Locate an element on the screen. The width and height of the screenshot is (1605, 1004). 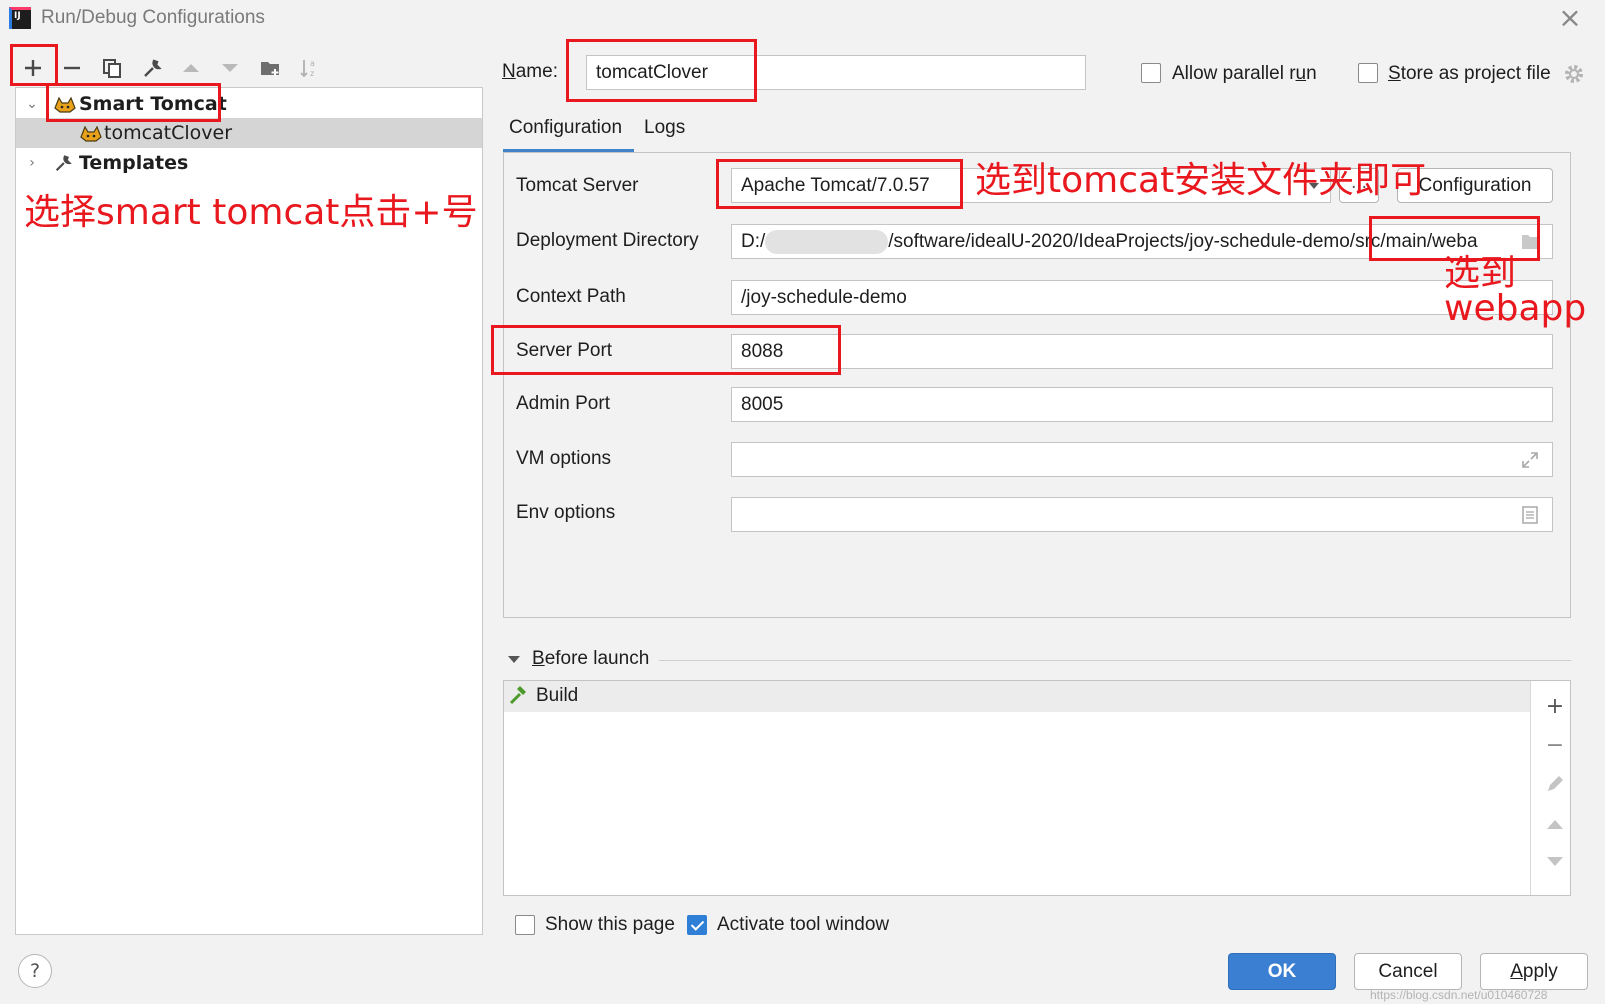
remove-task-button: − is located at coordinates (1555, 746).